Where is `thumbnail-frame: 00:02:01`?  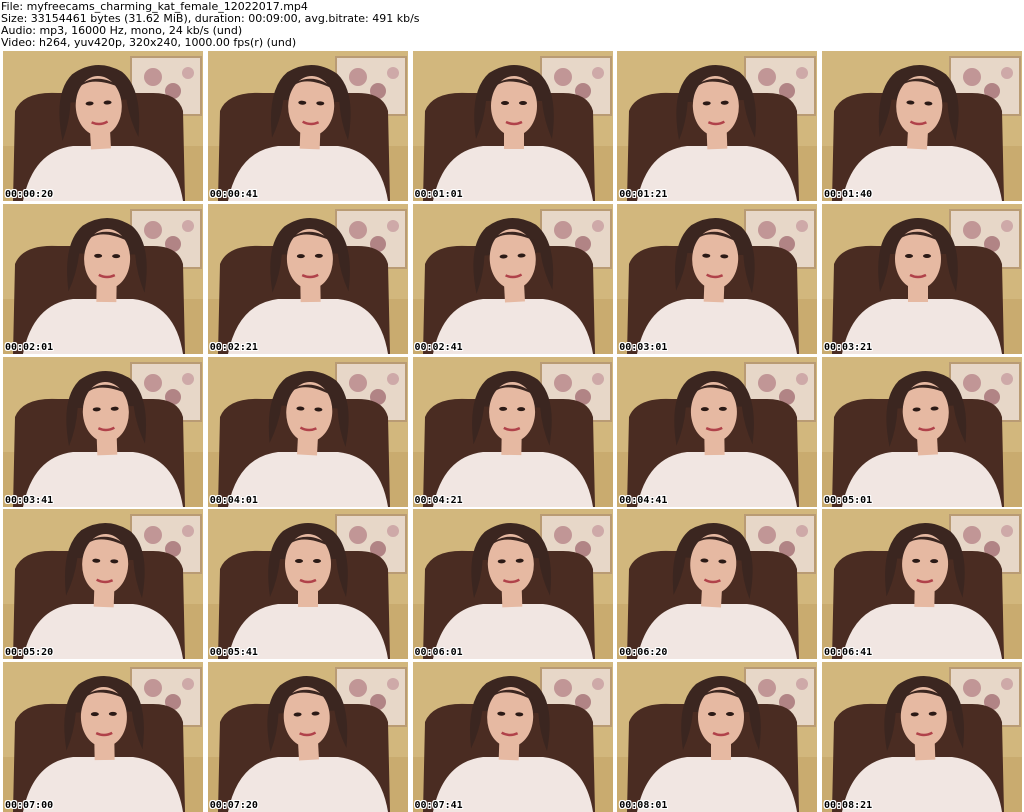
thumbnail-frame: 00:02:01 is located at coordinates (103, 278).